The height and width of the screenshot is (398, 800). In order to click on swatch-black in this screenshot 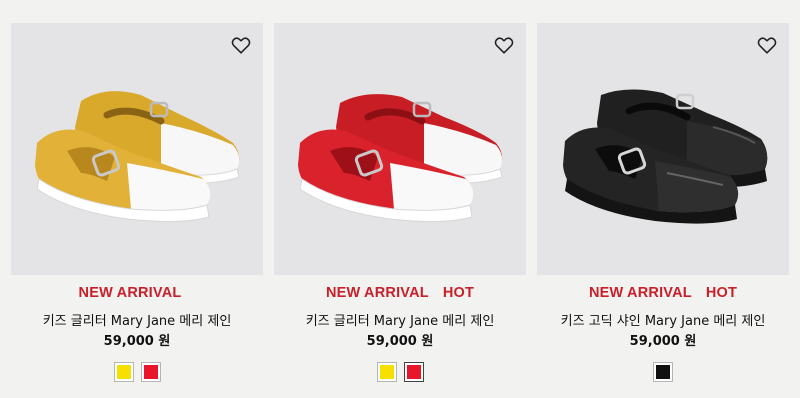, I will do `click(663, 372)`.